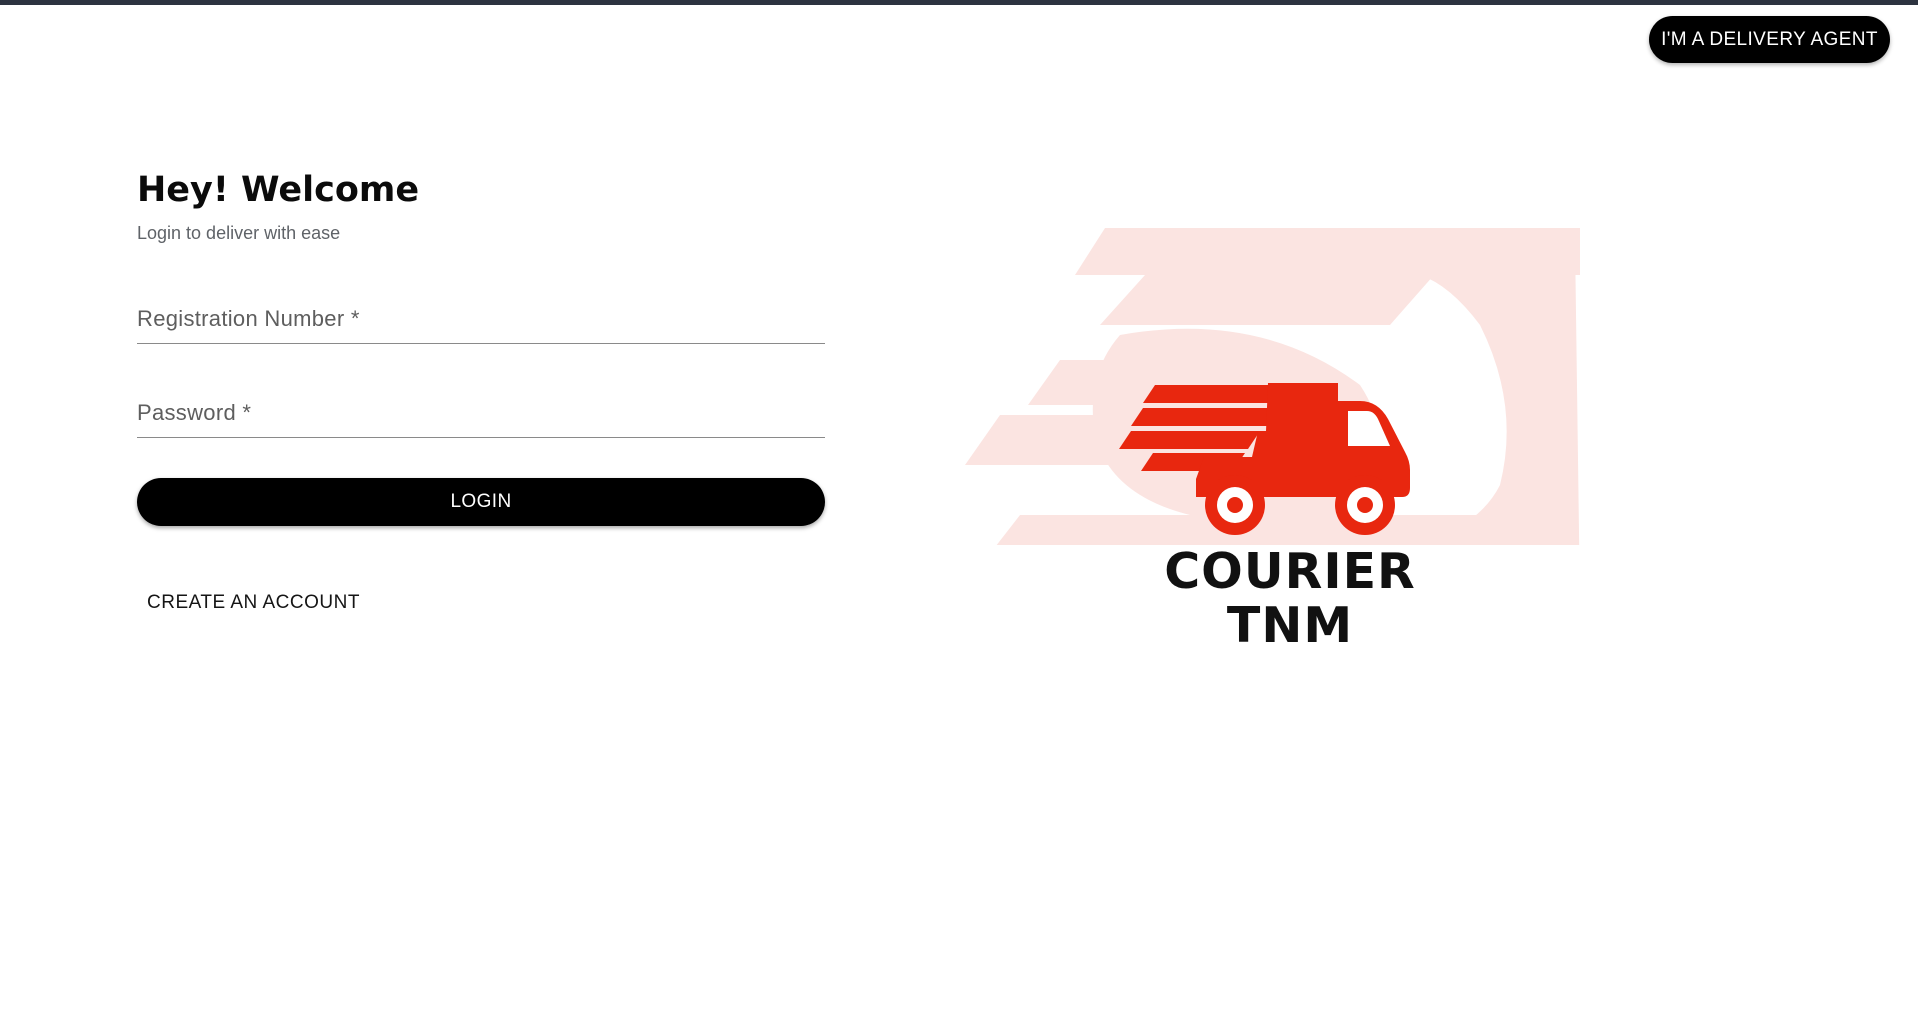 The image size is (1918, 1030). I want to click on password-field, so click(481, 413).